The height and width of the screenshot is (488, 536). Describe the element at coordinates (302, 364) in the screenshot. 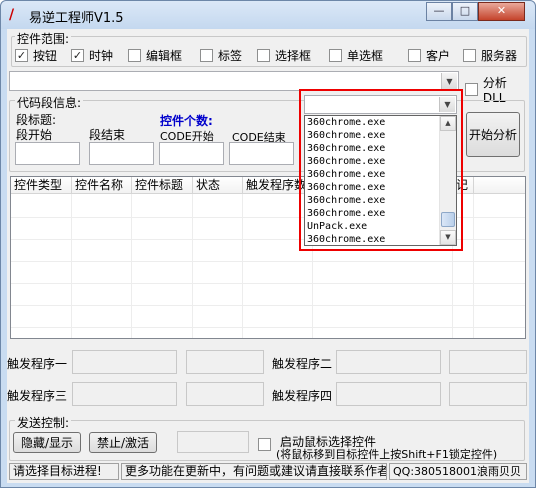

I see `trigger-2-label: 触发程序二` at that location.